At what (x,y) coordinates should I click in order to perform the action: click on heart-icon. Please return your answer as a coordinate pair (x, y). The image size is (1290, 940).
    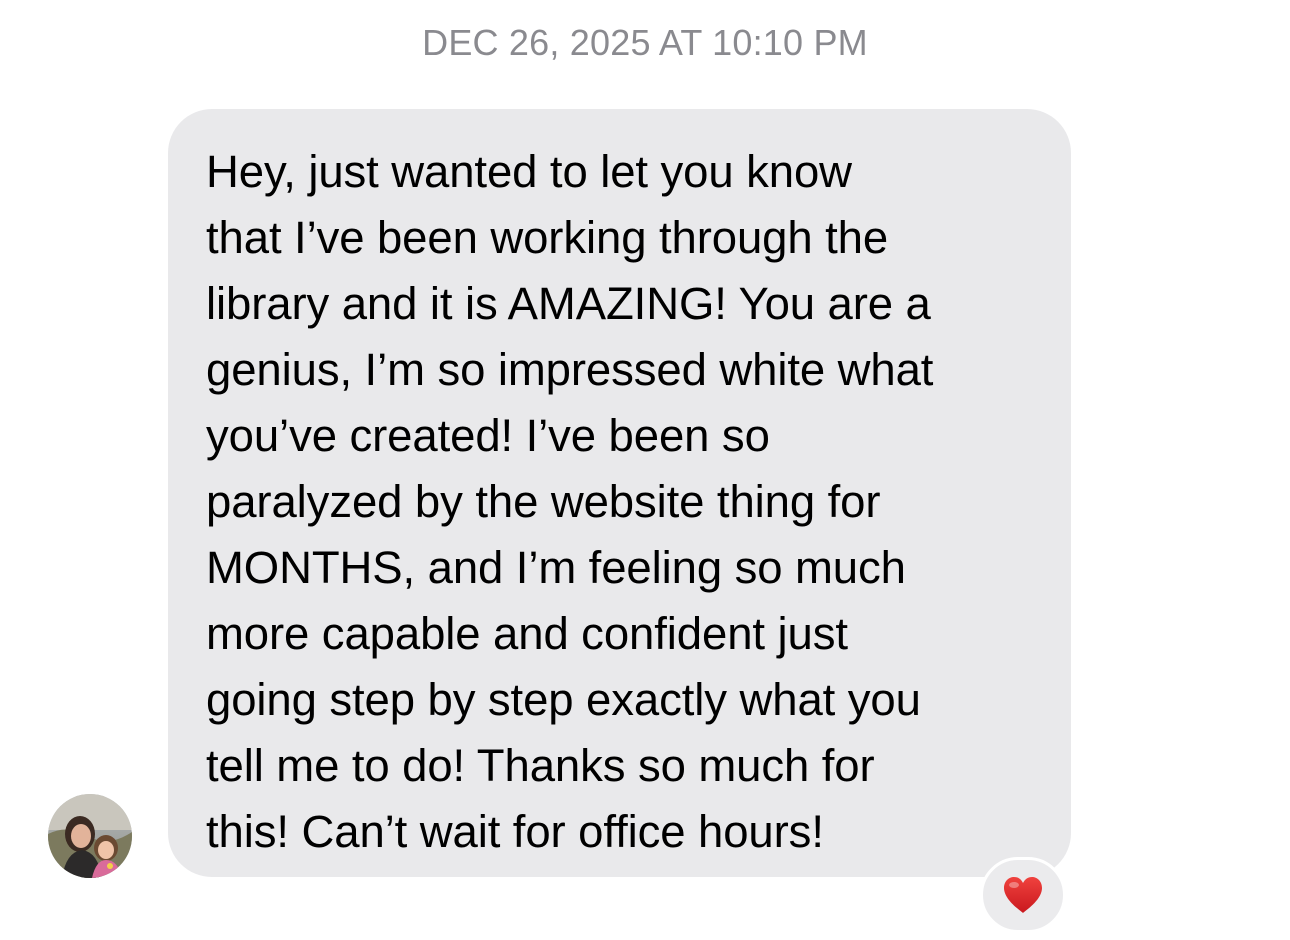
    Looking at the image, I should click on (1023, 895).